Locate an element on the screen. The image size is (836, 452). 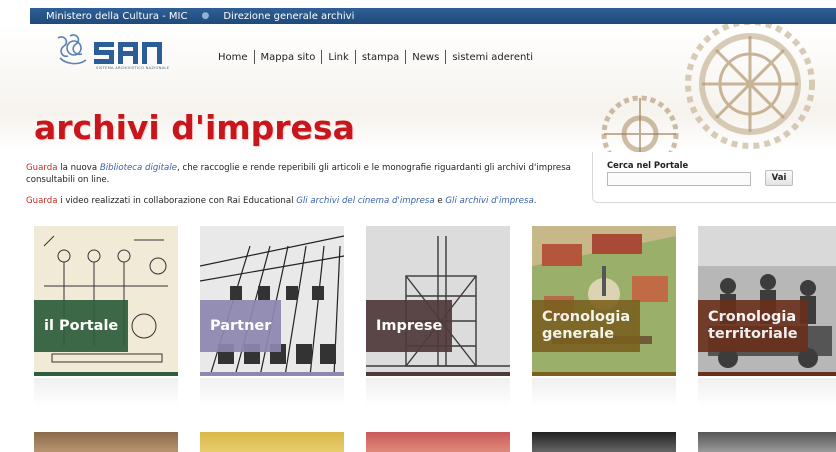
tile-label: Cronologia generale is located at coordinates (586, 326).